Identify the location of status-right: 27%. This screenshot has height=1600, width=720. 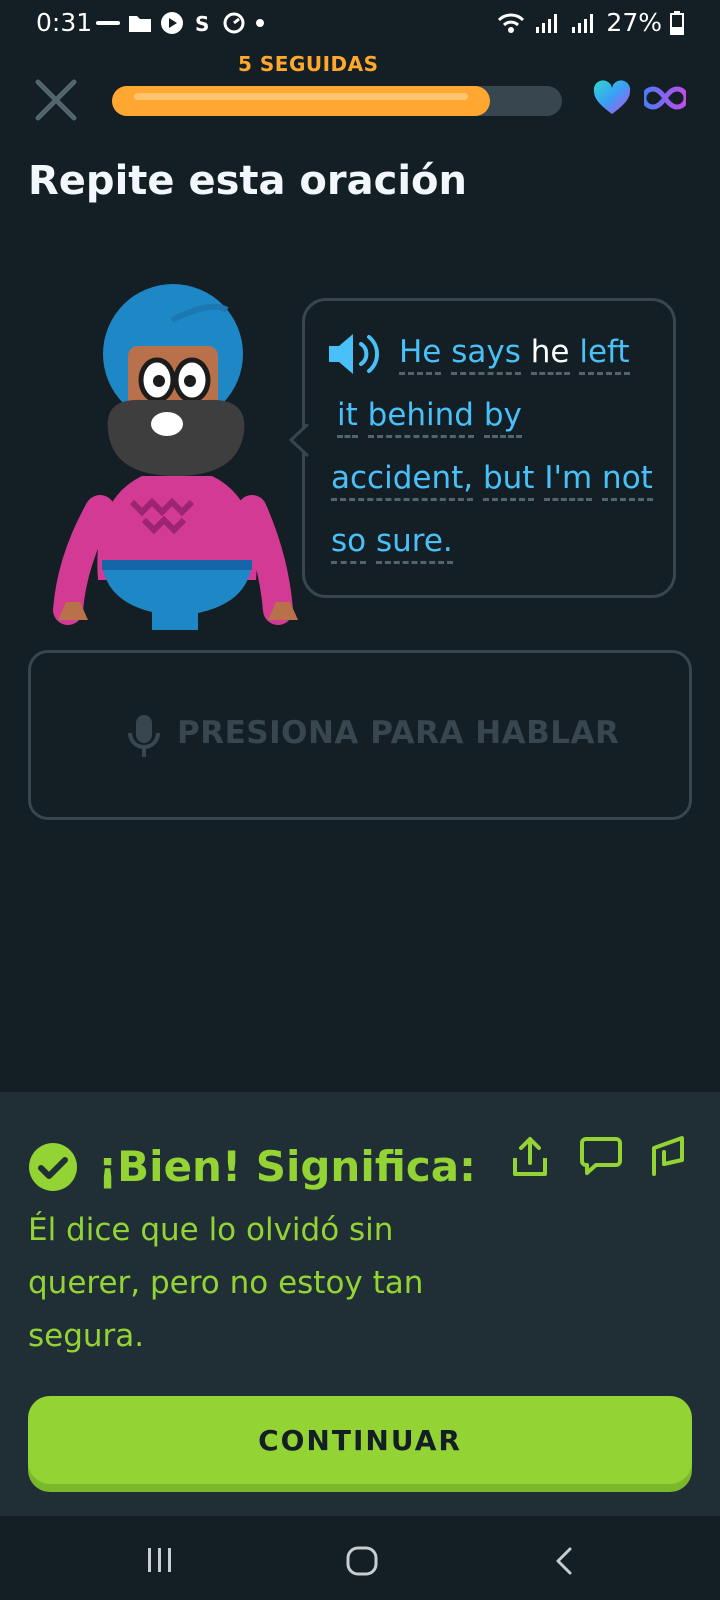
(590, 22).